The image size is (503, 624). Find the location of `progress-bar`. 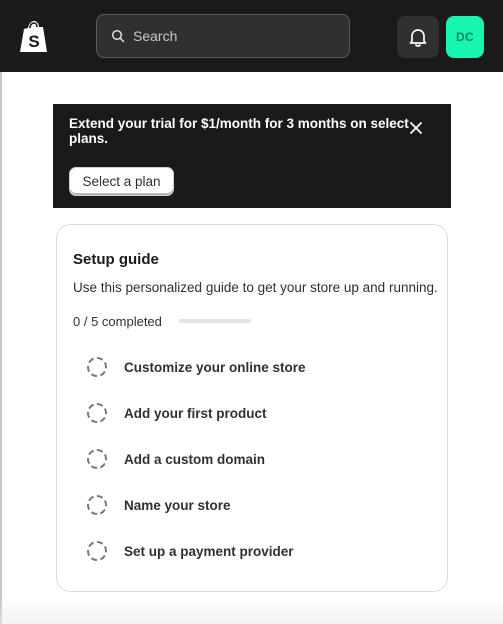

progress-bar is located at coordinates (215, 321).